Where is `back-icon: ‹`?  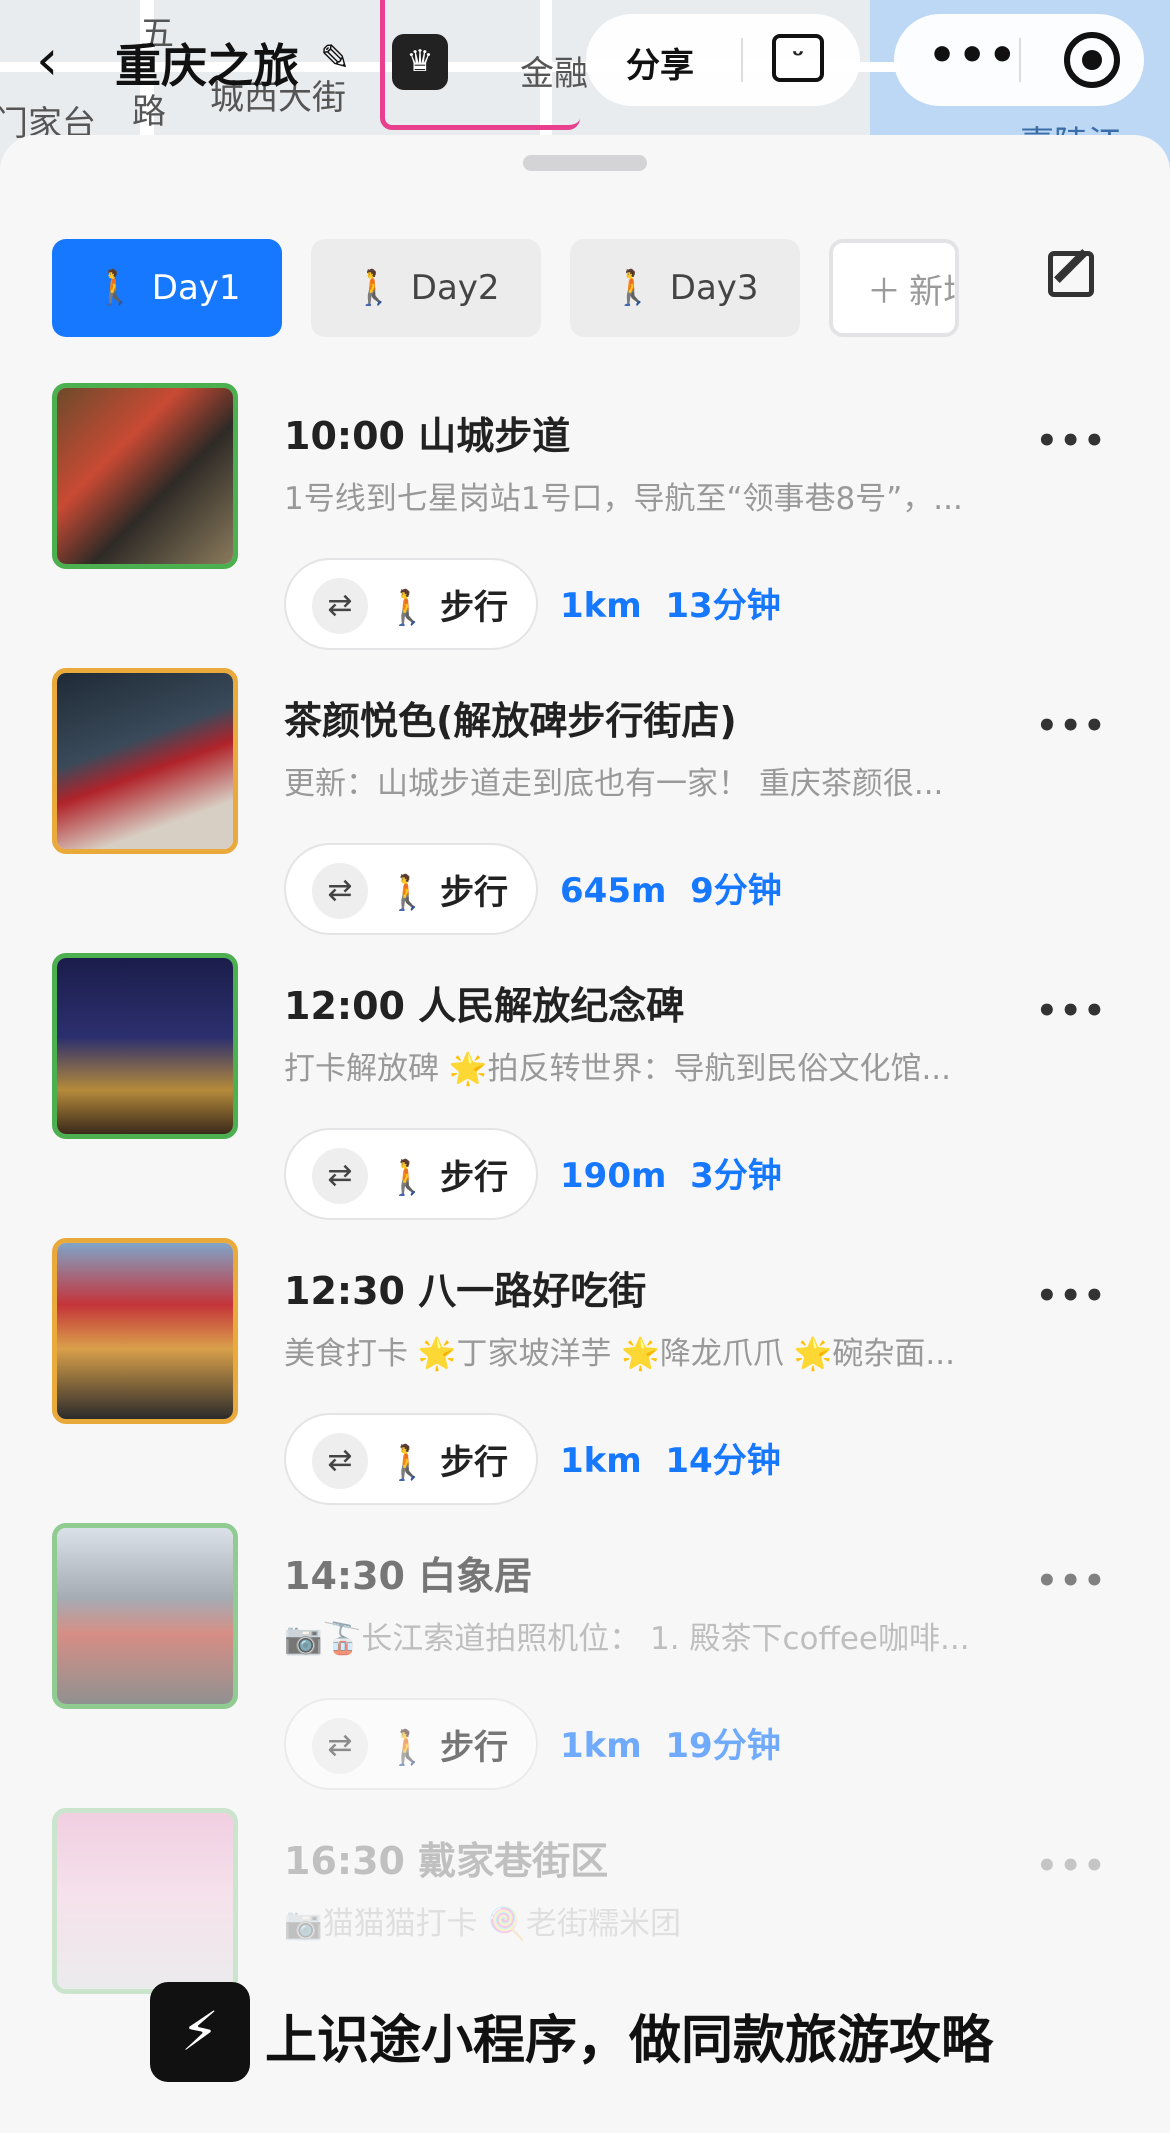
back-icon: ‹ is located at coordinates (47, 60).